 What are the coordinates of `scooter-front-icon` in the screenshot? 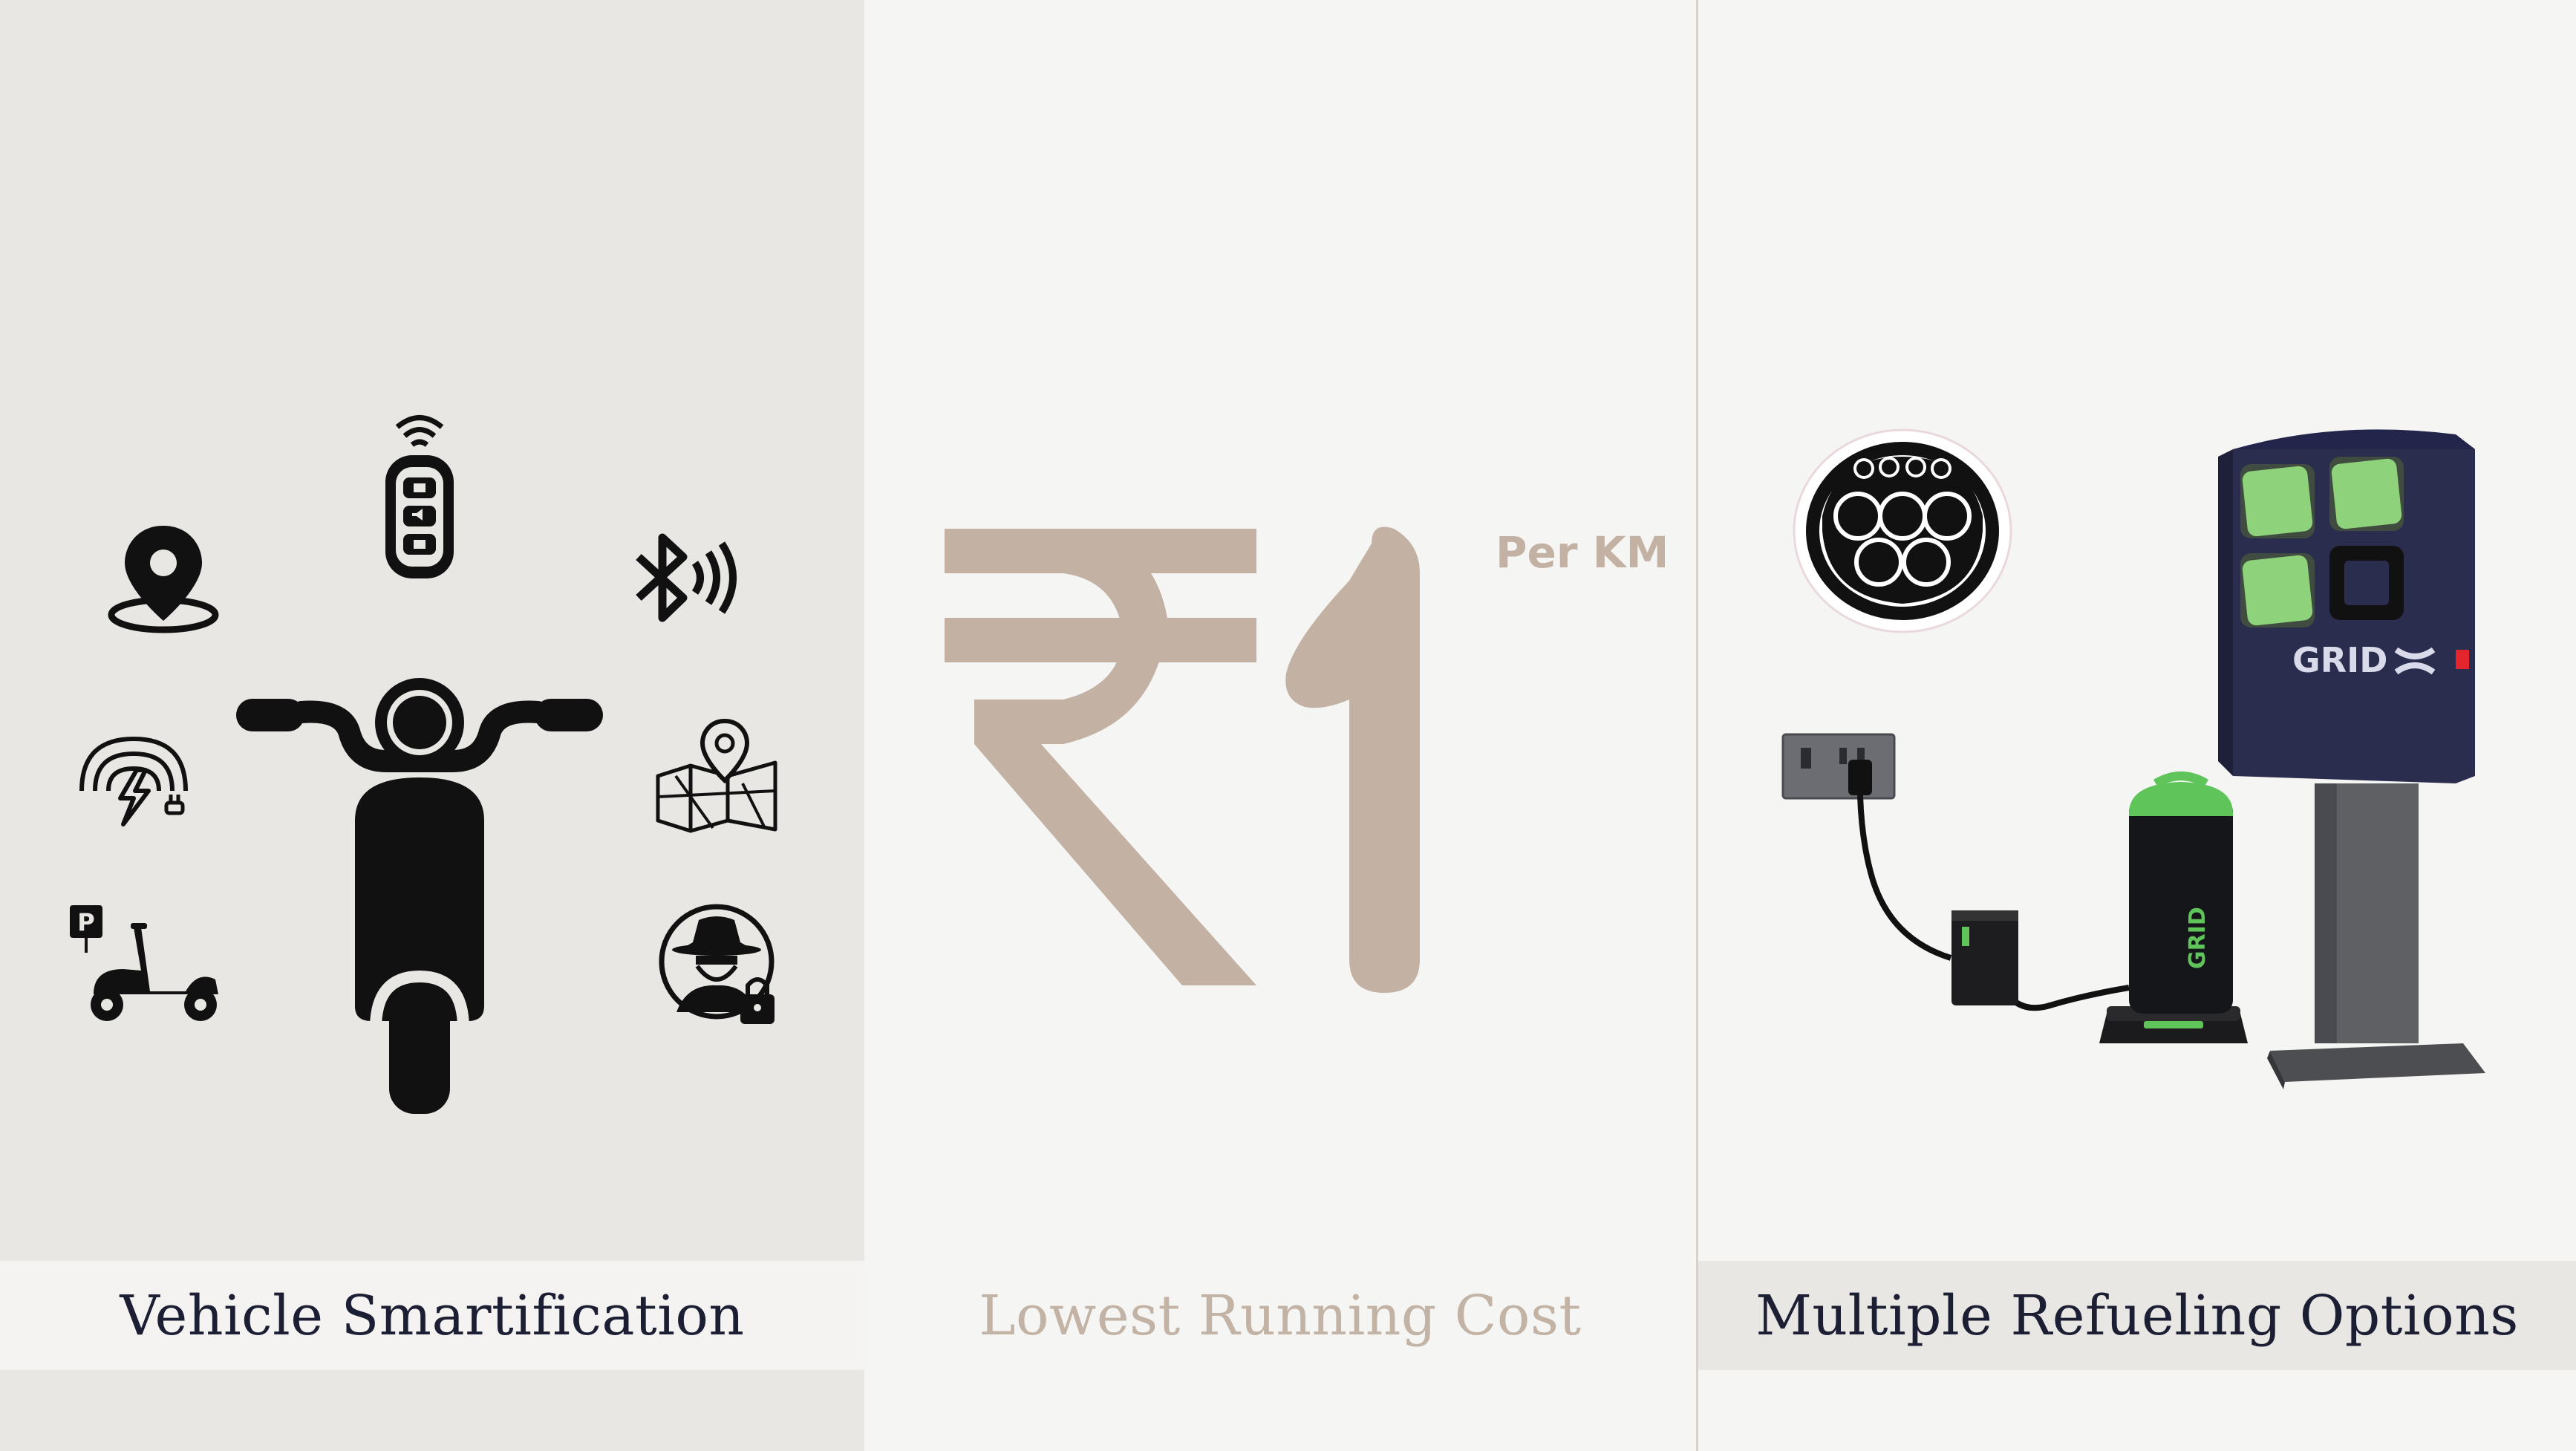 It's located at (419, 896).